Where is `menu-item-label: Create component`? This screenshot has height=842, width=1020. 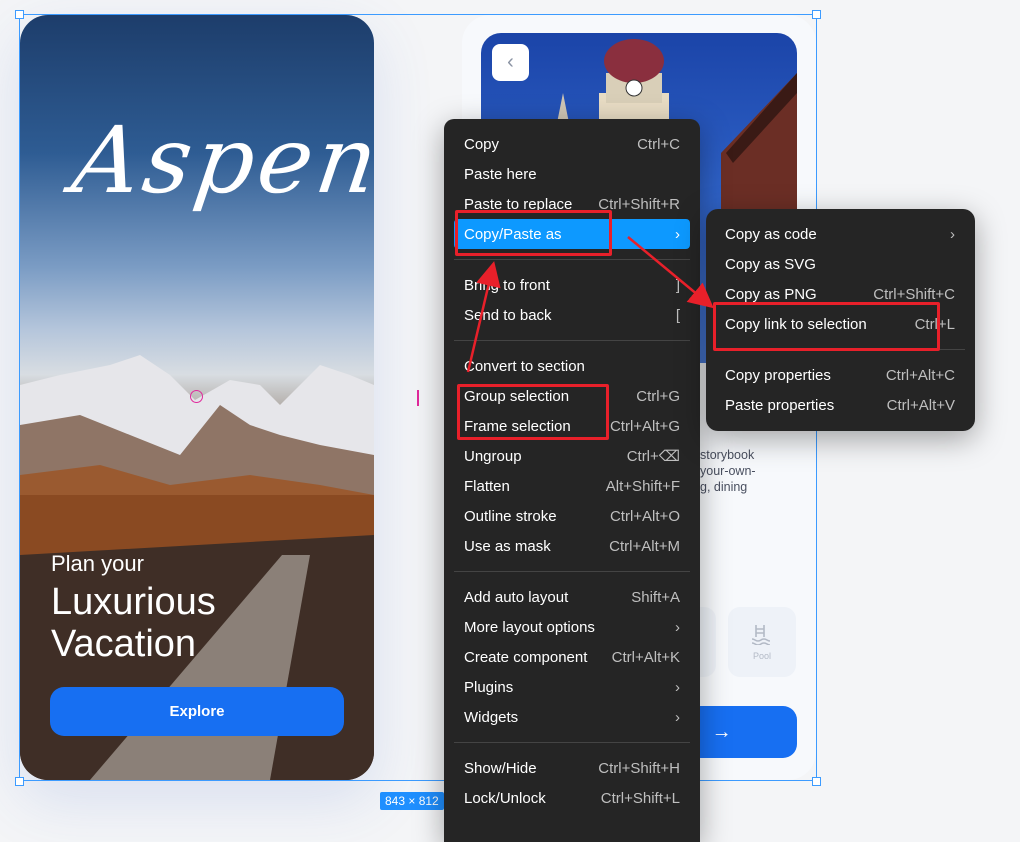
menu-item-label: Create component is located at coordinates (526, 657).